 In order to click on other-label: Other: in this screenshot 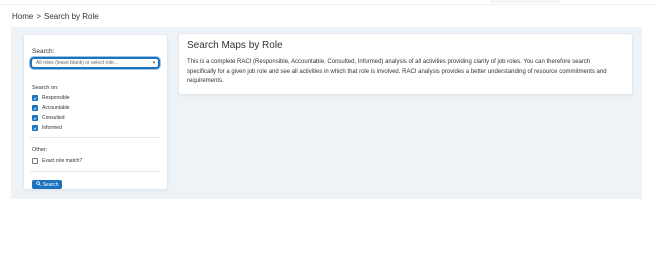, I will do `click(40, 150)`.